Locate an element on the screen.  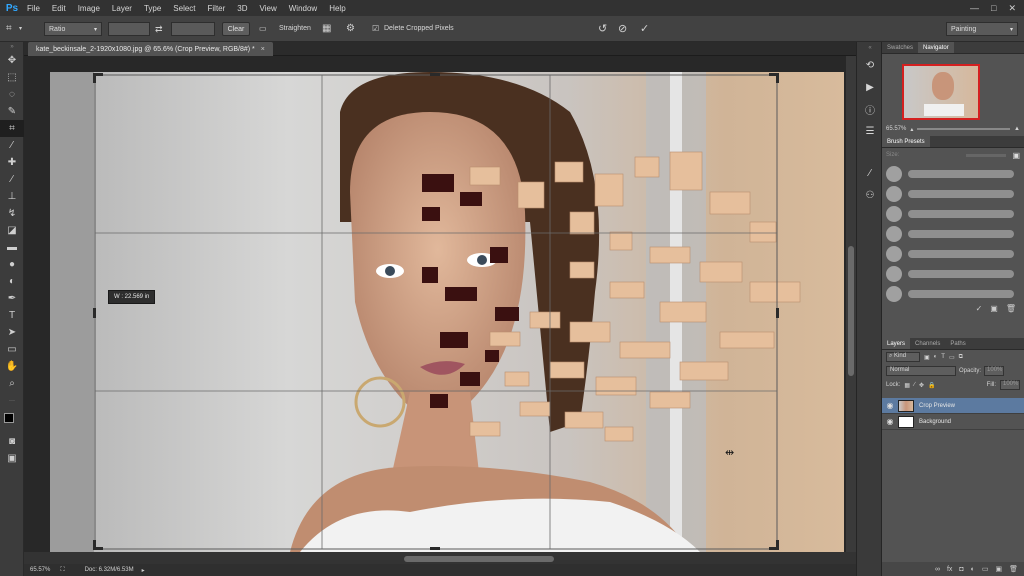
vertical-scroll-thumb is located at coordinates (851, 311).